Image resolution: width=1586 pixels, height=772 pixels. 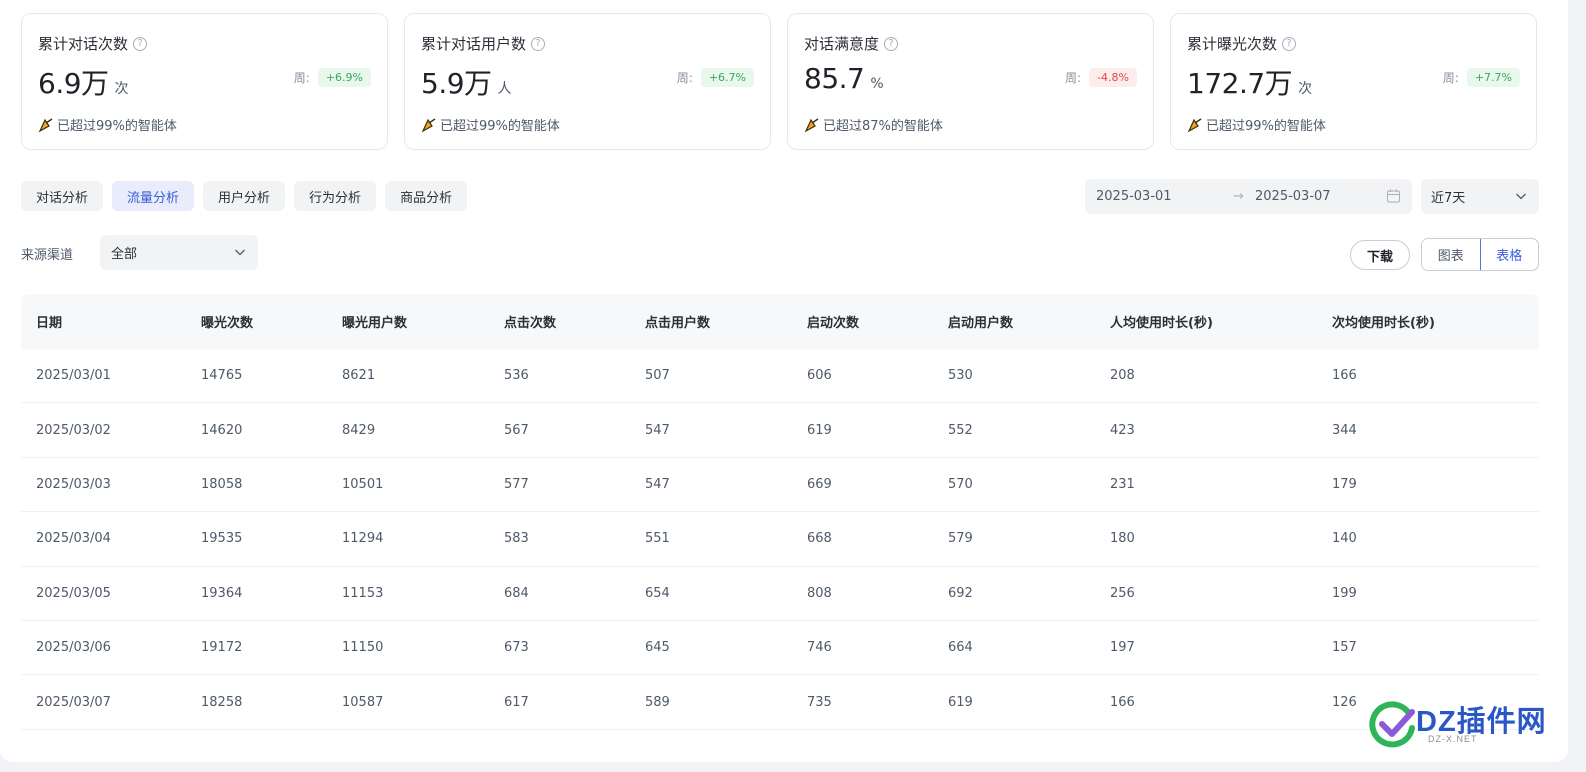 What do you see at coordinates (657, 539) in the screenshot?
I see `table-cell: 551` at bounding box center [657, 539].